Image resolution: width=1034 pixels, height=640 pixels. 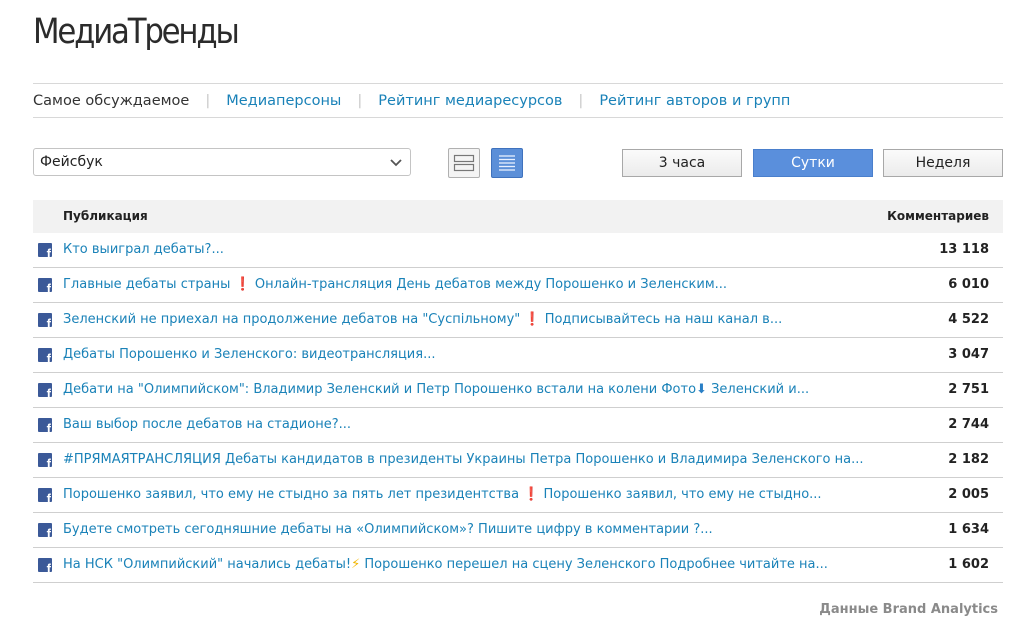 I want to click on source-select-value: Фейсбук, so click(x=71, y=162).